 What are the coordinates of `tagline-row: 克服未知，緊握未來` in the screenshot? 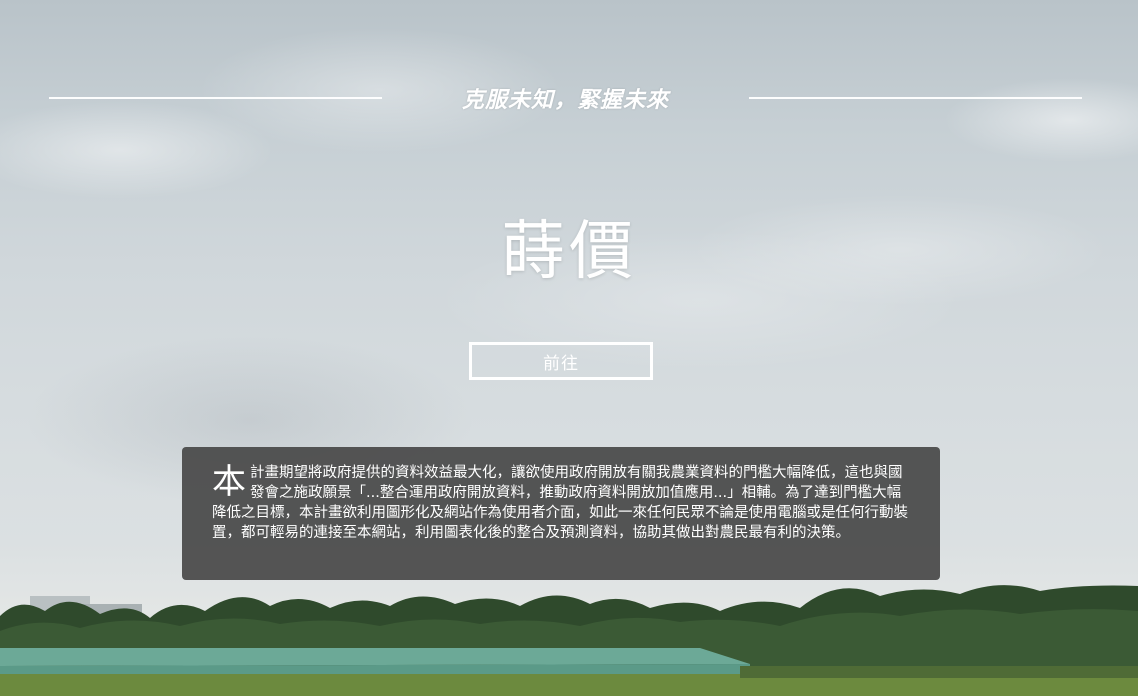 It's located at (565, 98).